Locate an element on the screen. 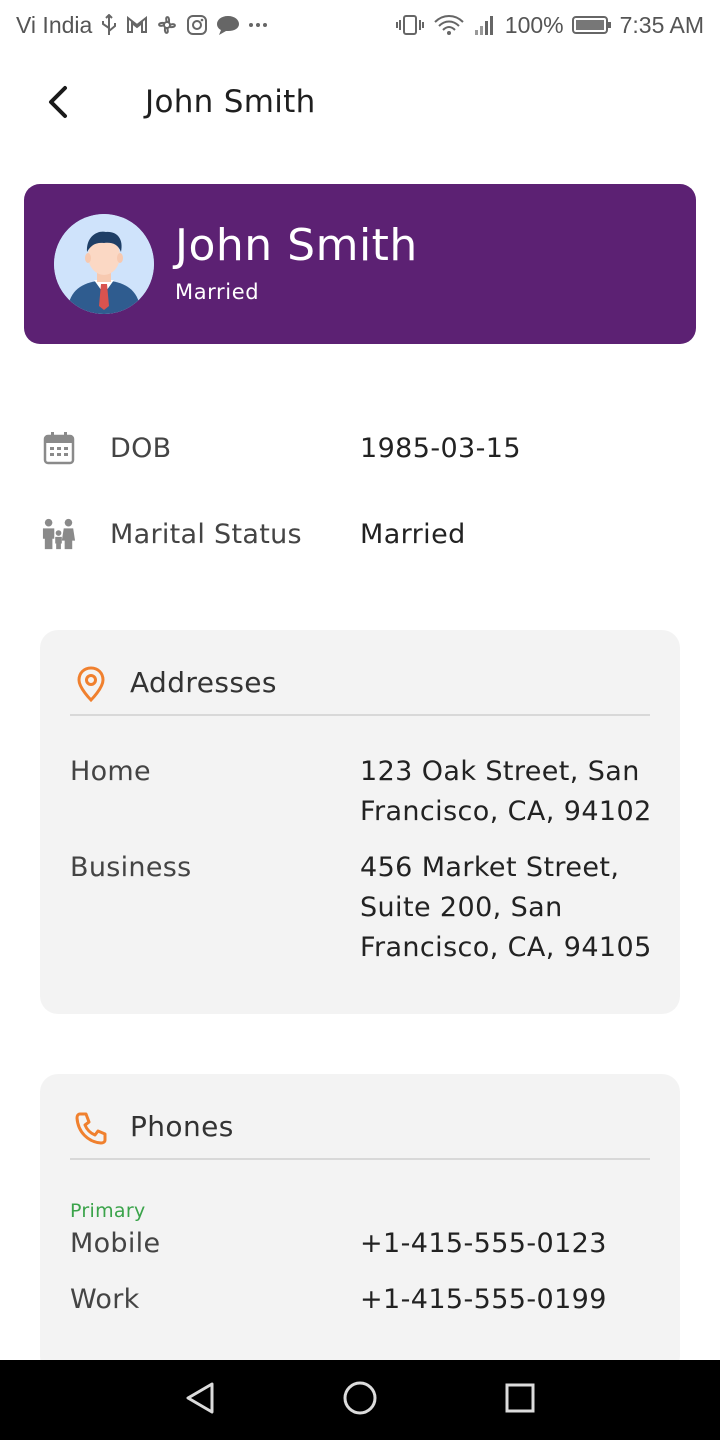  clock: 7:35 AM is located at coordinates (661, 24).